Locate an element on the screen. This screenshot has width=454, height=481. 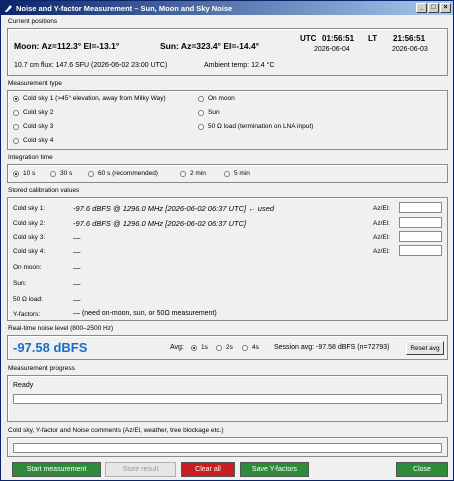
comments-input is located at coordinates (227, 448).